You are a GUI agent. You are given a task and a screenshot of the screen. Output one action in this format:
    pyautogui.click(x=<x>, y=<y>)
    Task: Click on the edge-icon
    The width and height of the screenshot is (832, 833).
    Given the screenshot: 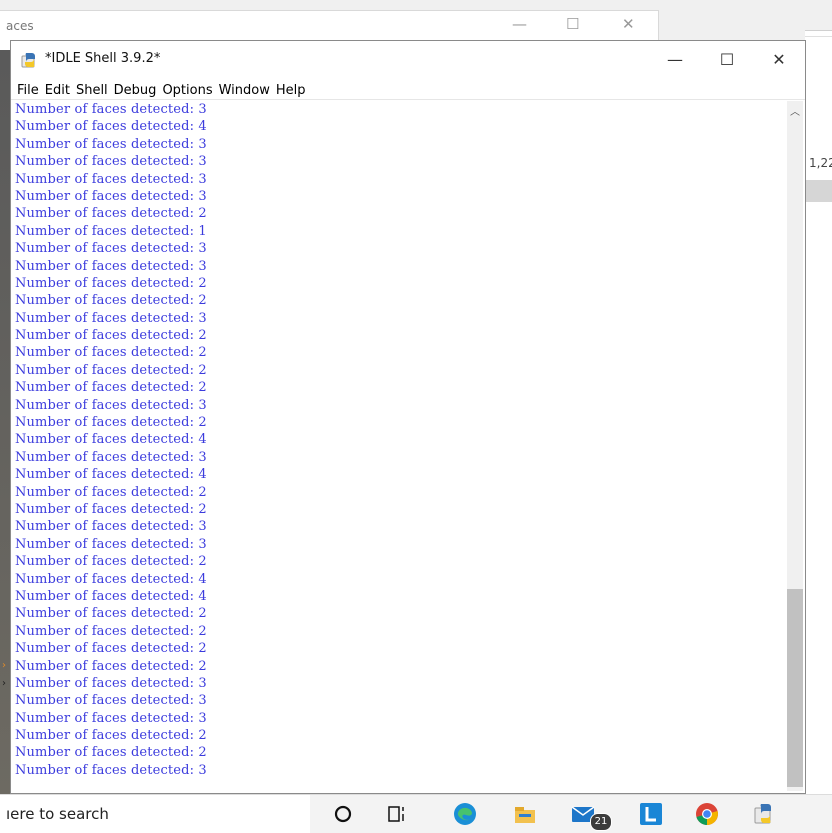 What is the action you would take?
    pyautogui.click(x=465, y=814)
    